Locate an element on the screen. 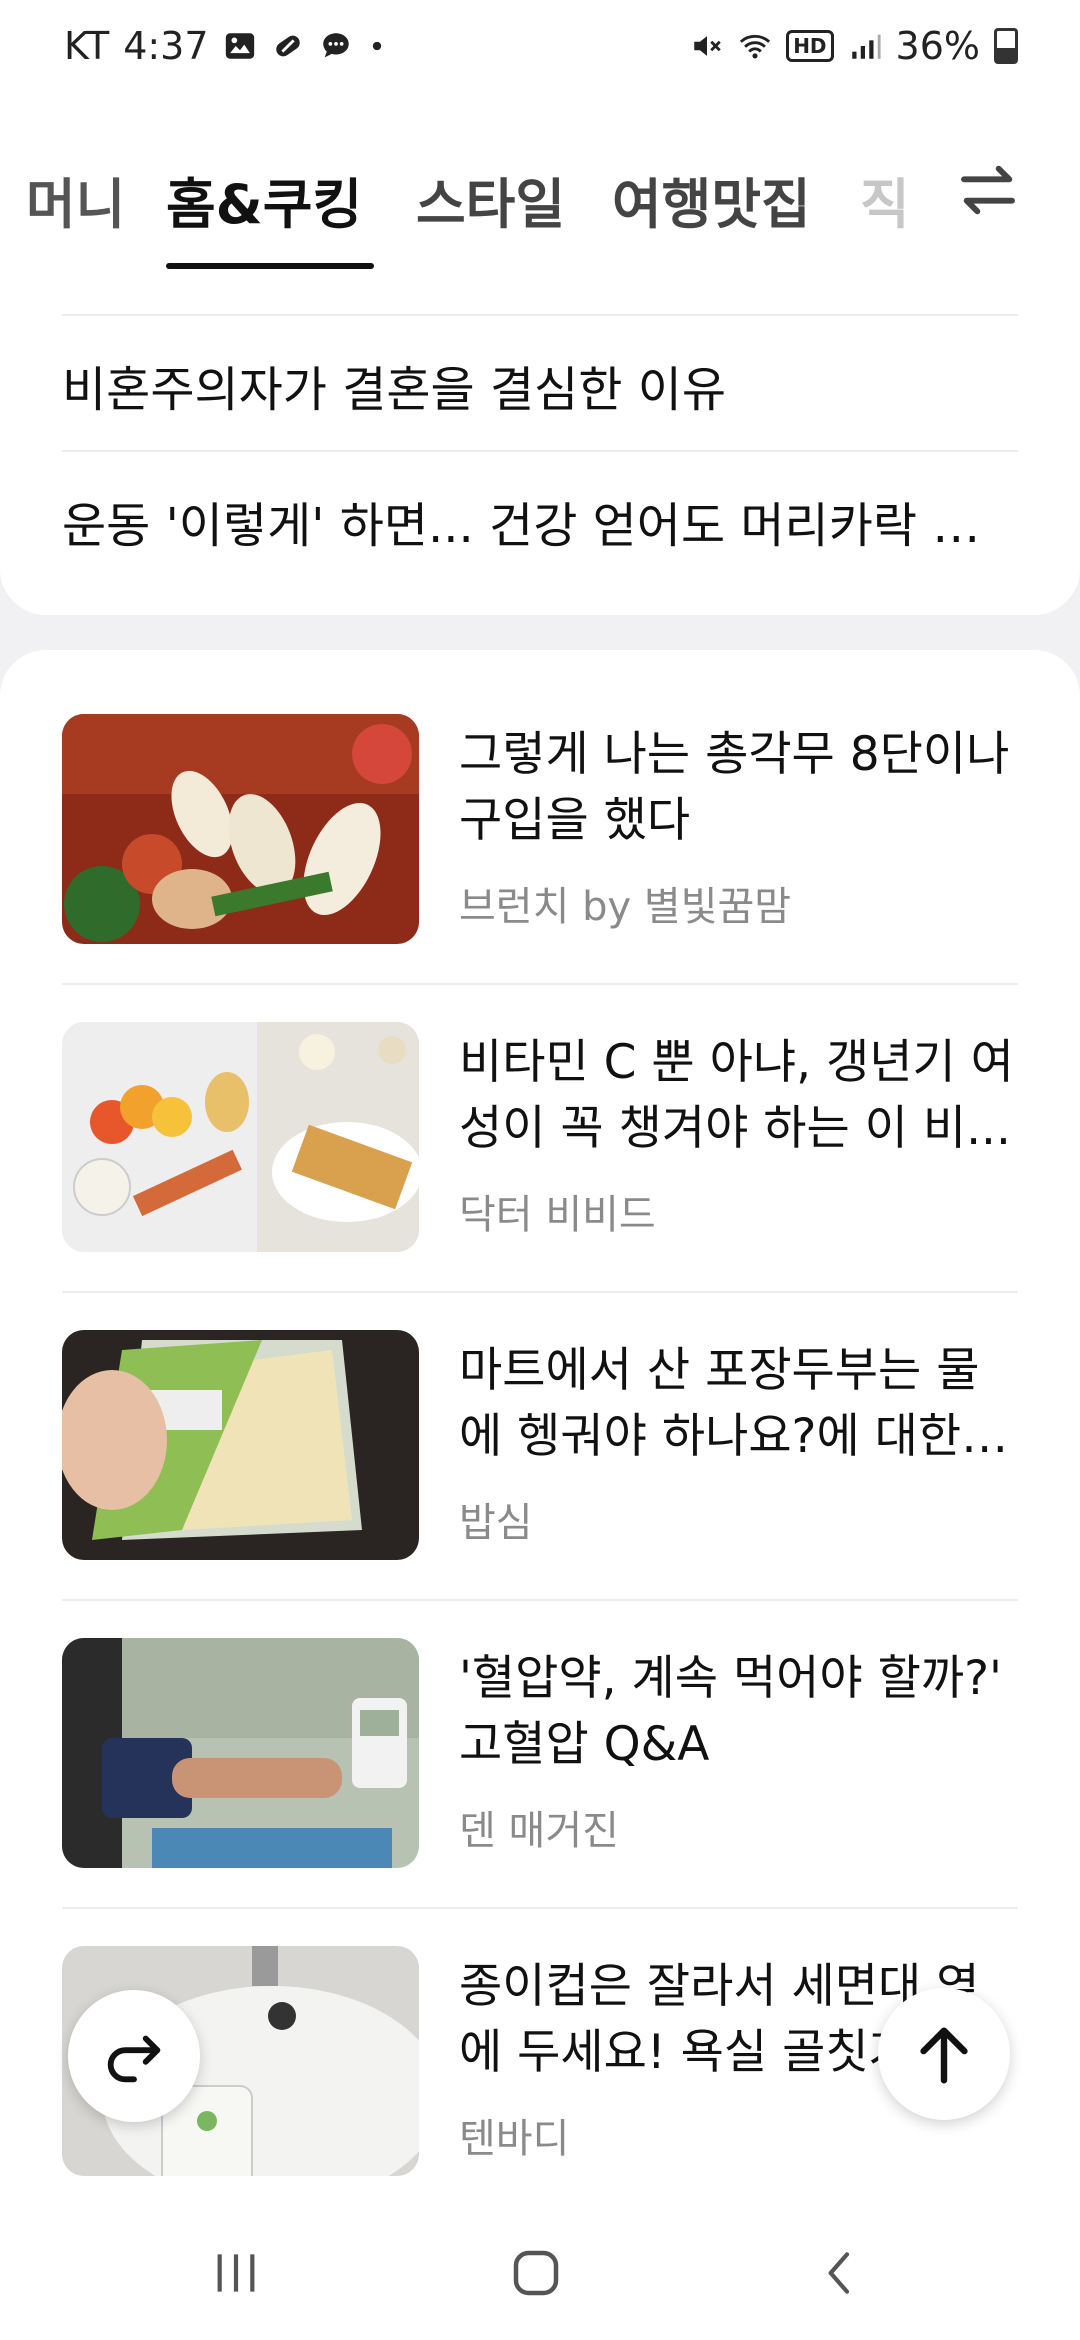 Image resolution: width=1080 pixels, height=2340 pixels. battery-icon is located at coordinates (1006, 46).